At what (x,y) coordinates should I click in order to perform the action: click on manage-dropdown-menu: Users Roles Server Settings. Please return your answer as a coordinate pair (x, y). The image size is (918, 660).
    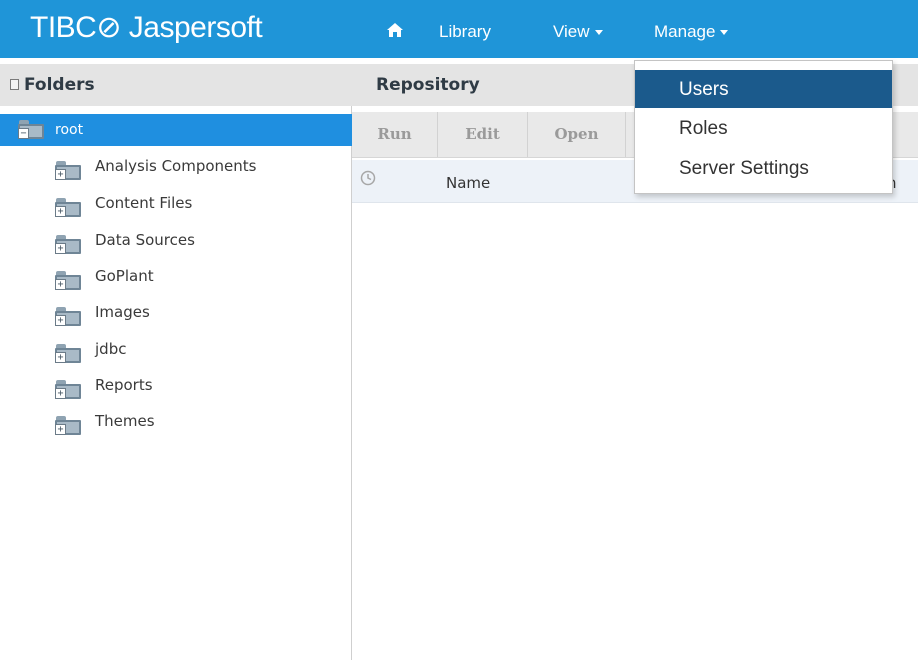
    Looking at the image, I should click on (763, 127).